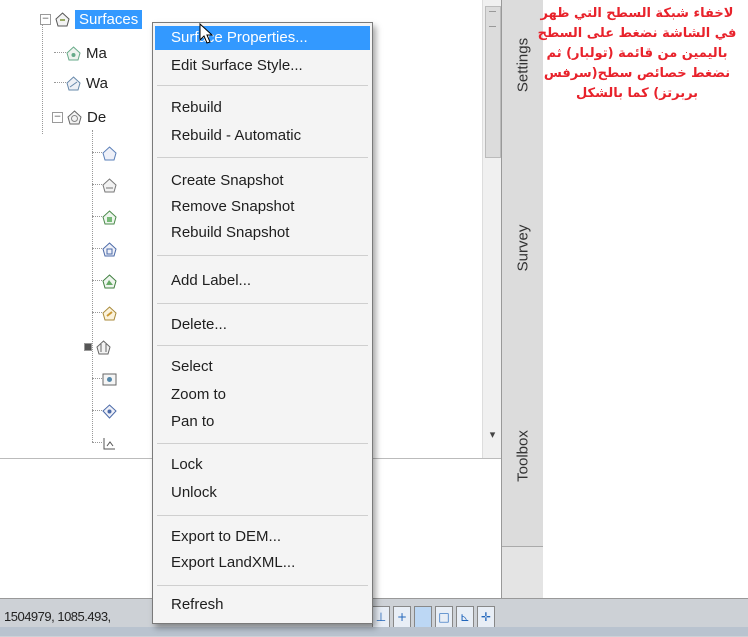  I want to click on tree-node-child: Ma, so click(86, 53).